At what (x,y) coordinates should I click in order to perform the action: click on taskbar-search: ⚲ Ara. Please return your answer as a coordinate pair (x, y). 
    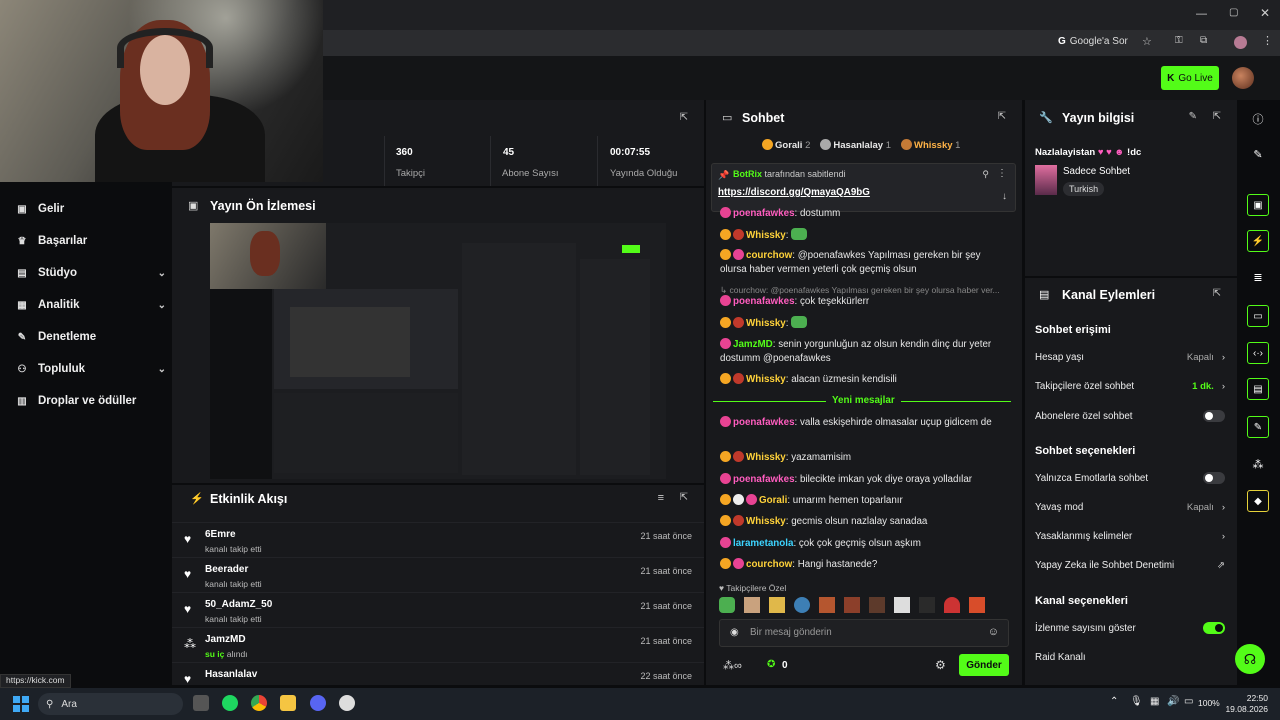
    Looking at the image, I should click on (110, 704).